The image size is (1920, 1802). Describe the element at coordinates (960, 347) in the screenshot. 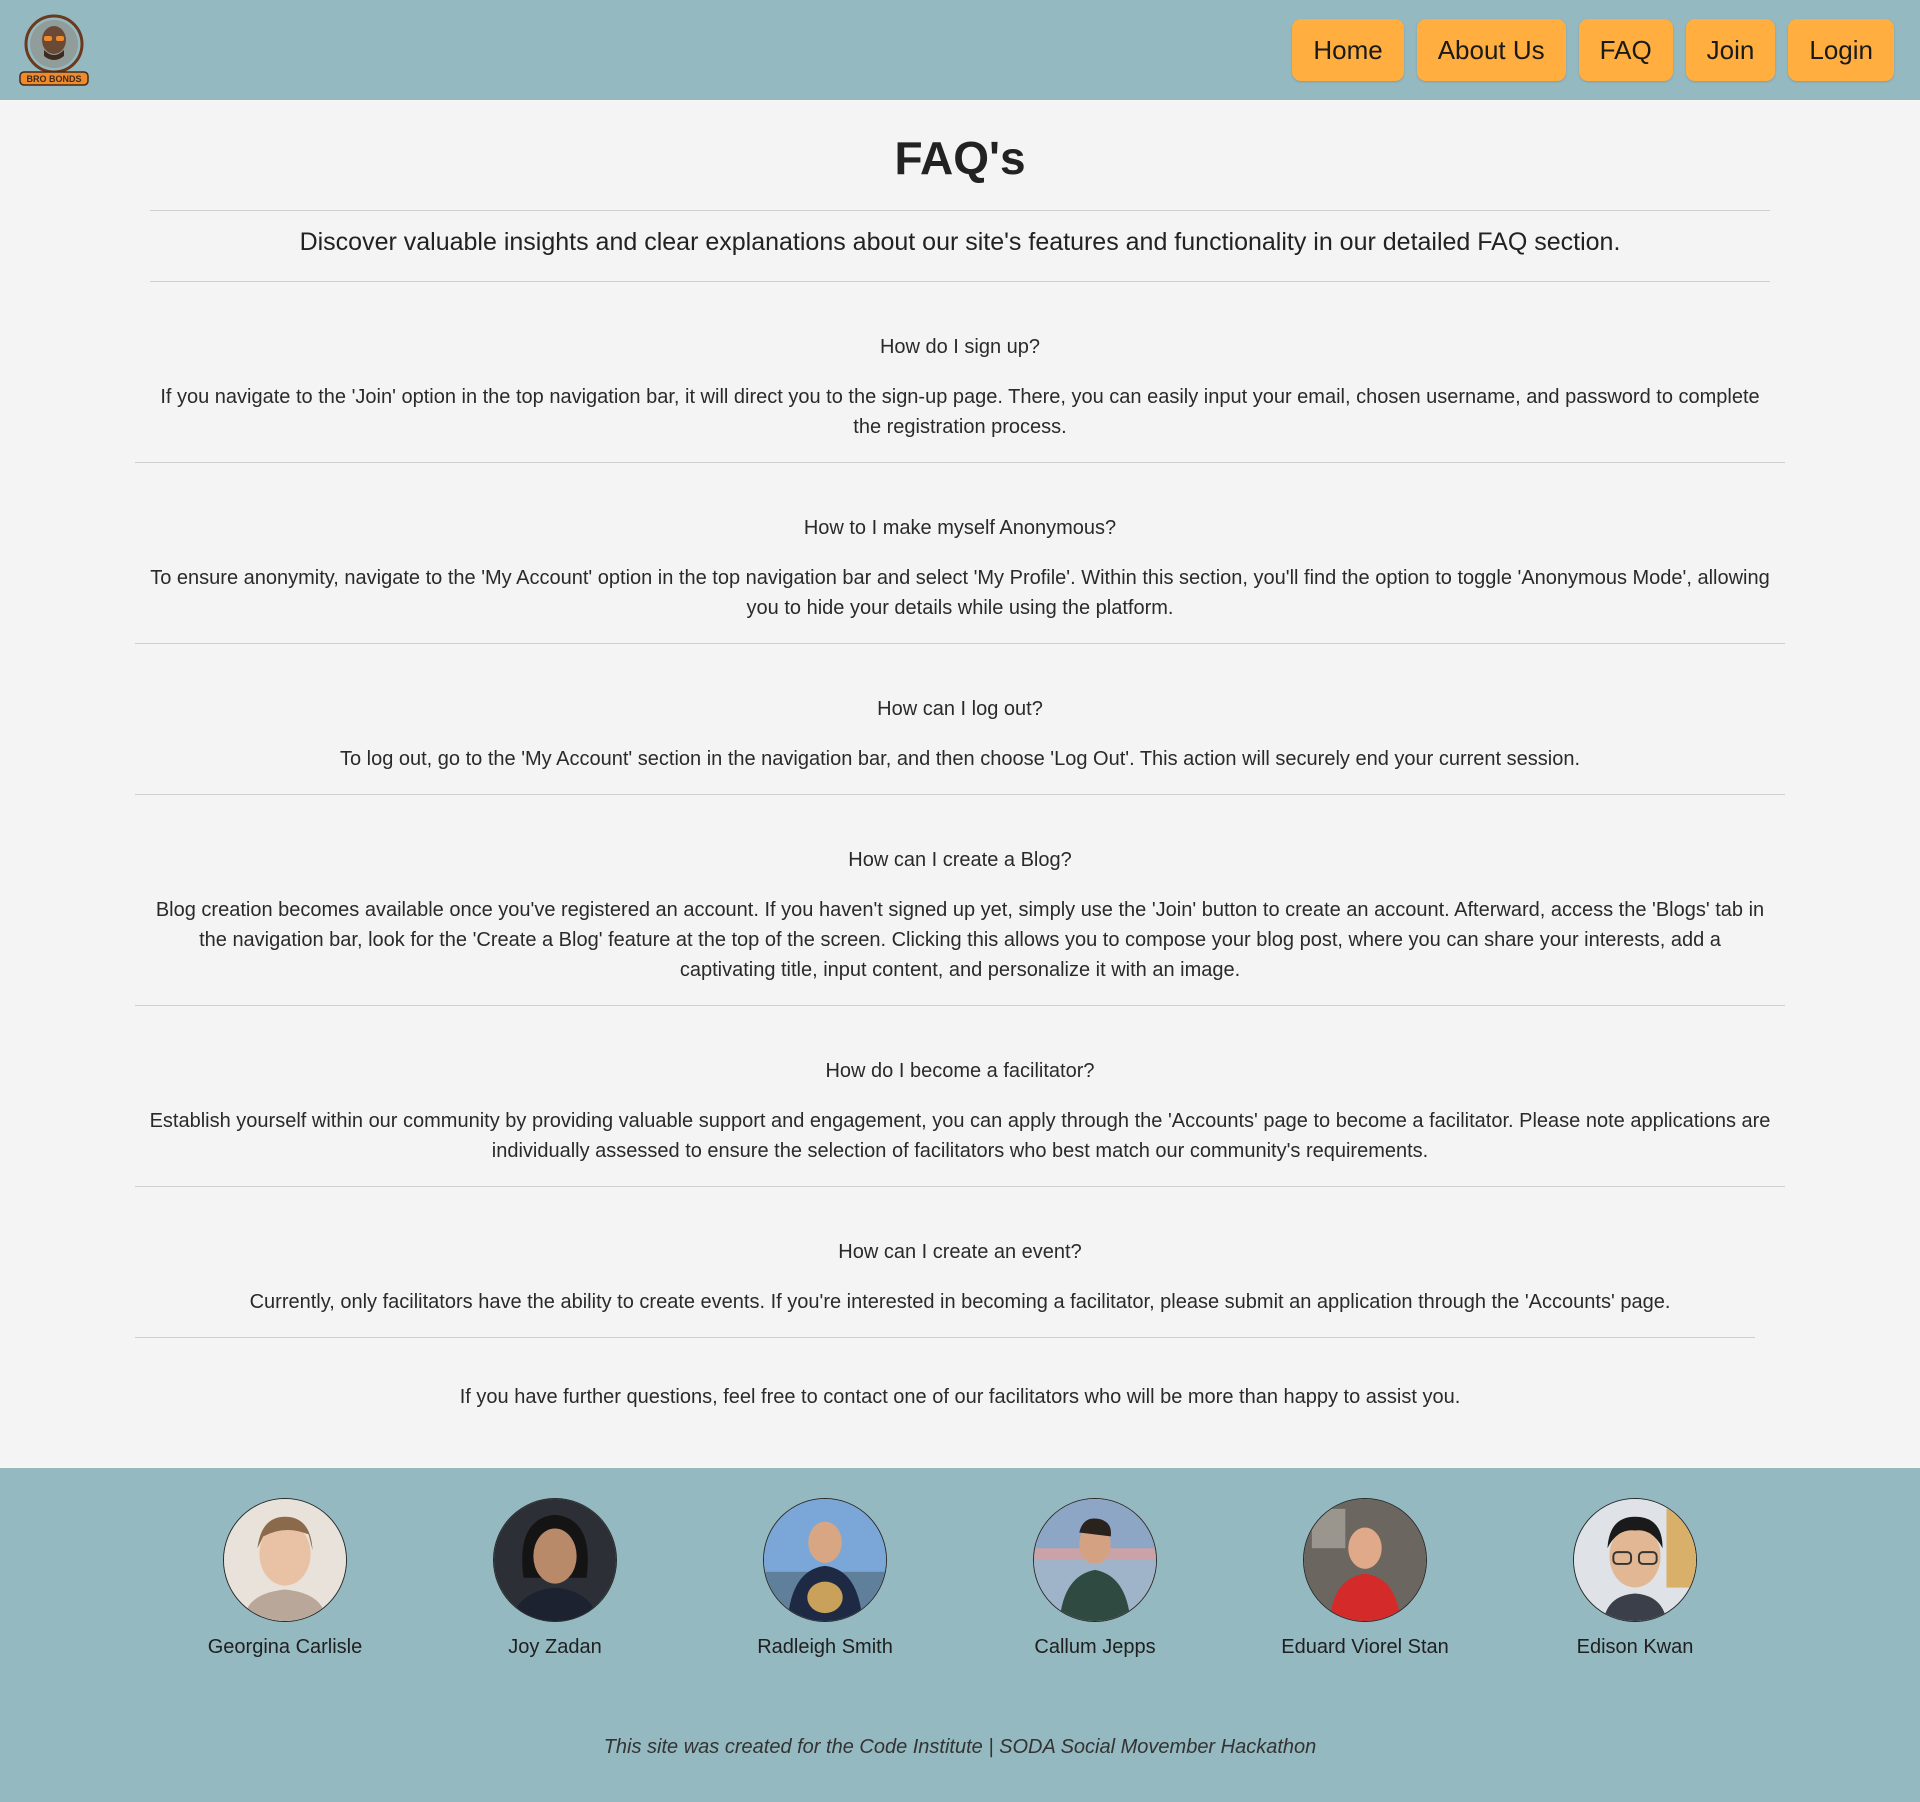

I see `faq-question: How do I sign up?` at that location.